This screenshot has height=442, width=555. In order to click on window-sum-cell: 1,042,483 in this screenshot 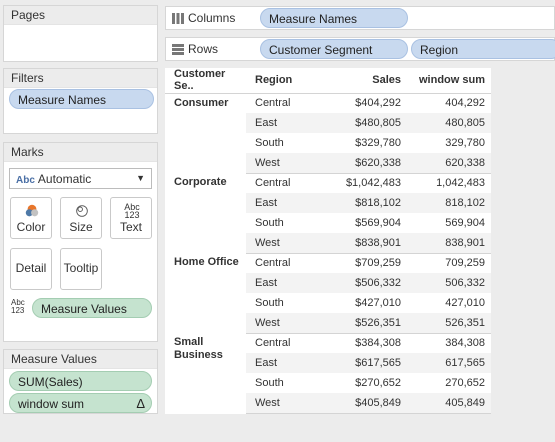, I will do `click(449, 183)`.